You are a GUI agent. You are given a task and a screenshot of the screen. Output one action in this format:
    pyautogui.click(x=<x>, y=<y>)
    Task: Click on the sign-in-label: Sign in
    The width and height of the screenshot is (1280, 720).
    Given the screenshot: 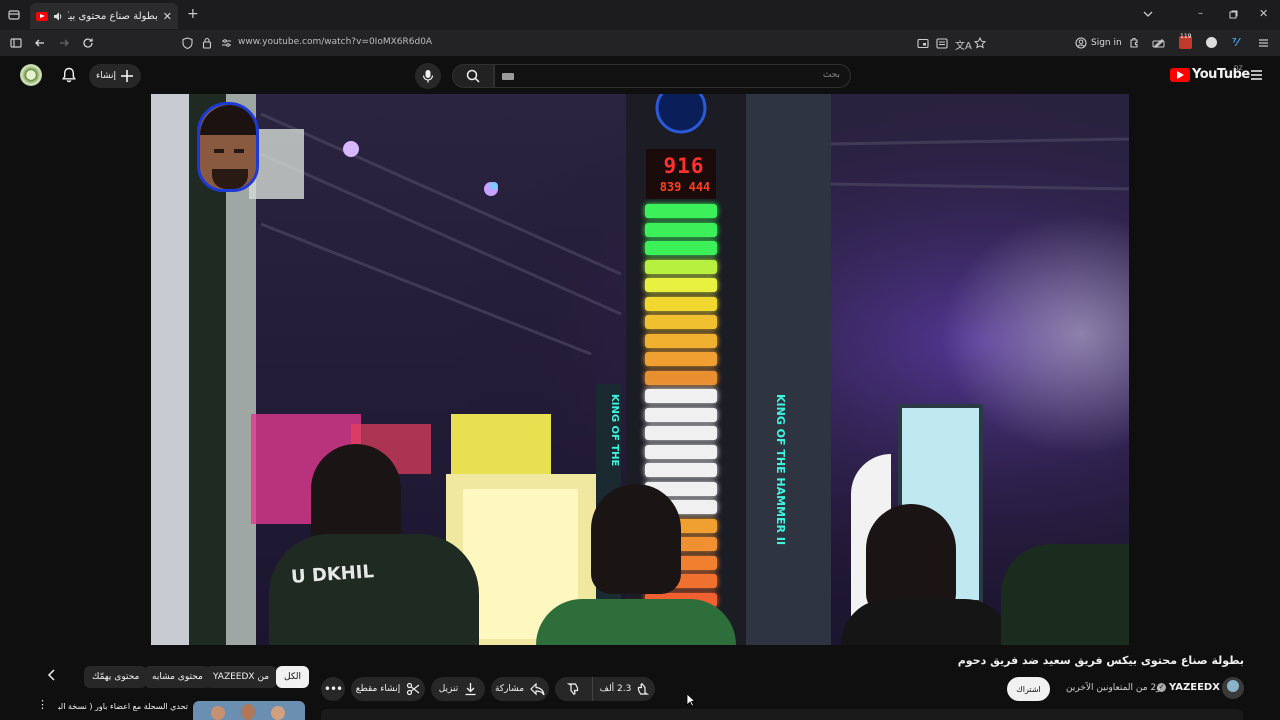 What is the action you would take?
    pyautogui.click(x=1106, y=43)
    